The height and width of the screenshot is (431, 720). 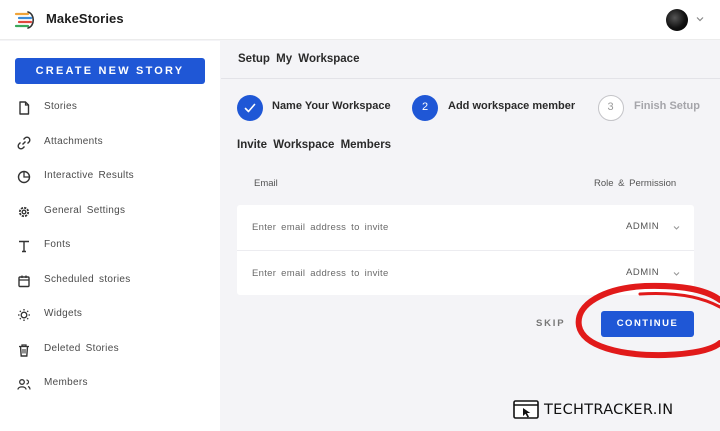 I want to click on link-icon, so click(x=24, y=143).